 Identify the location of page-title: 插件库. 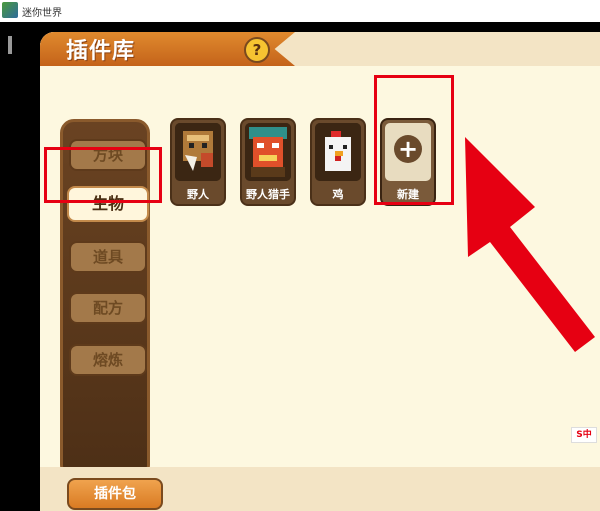
(101, 51).